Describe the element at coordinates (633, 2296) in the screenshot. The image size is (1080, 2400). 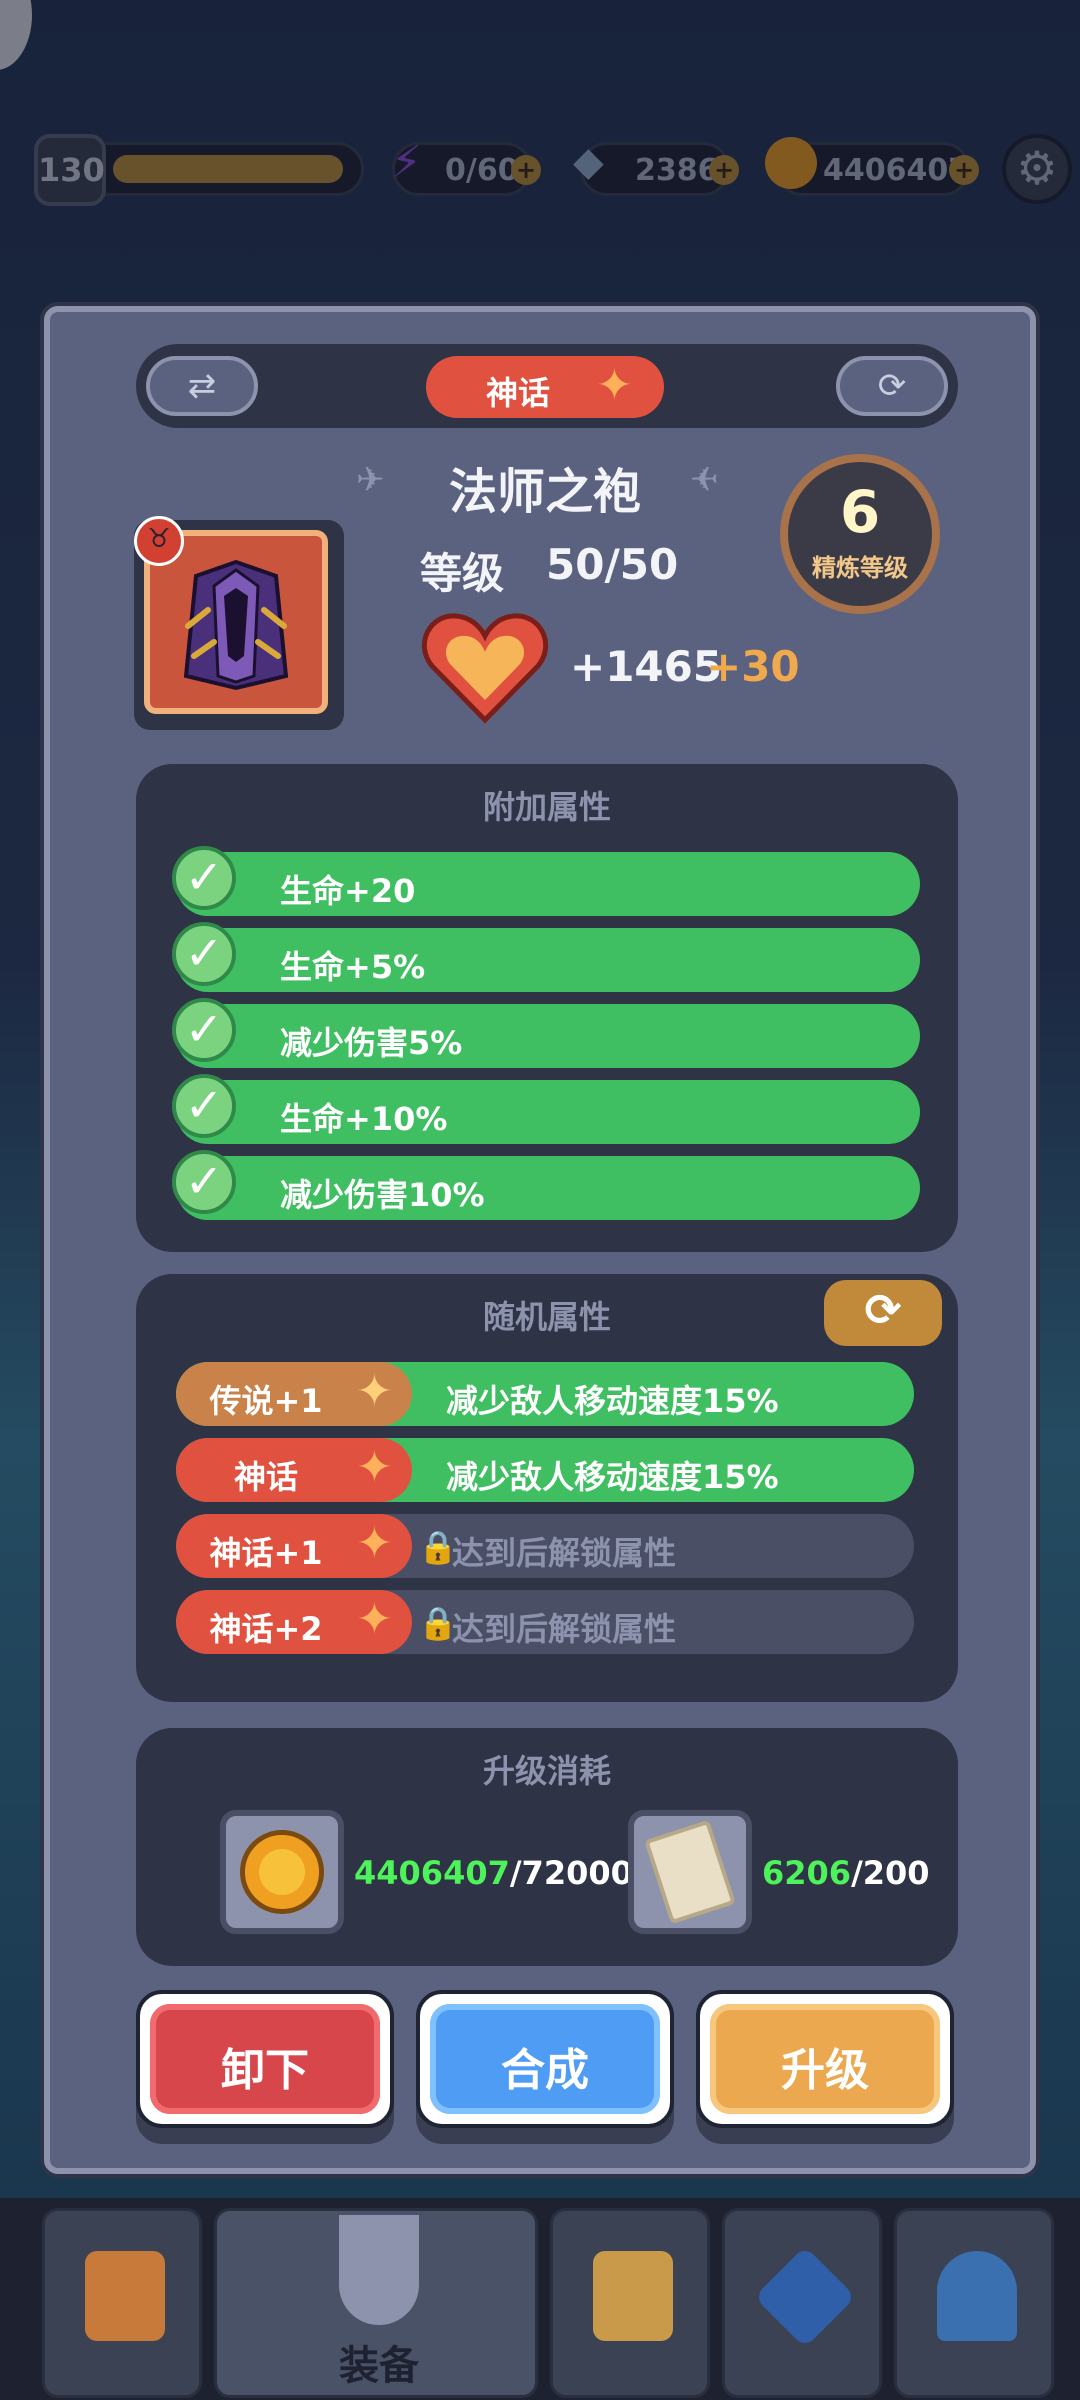
I see `armor-icon` at that location.